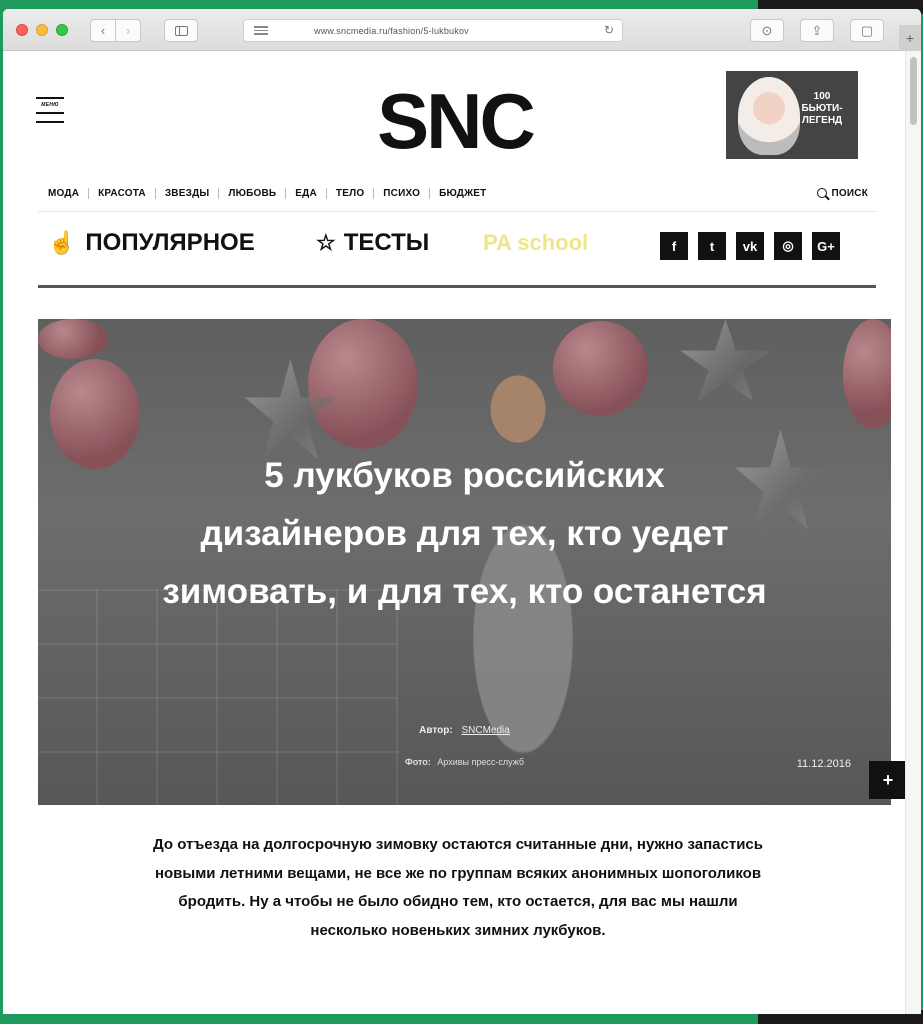 Image resolution: width=923 pixels, height=1024 pixels. I want to click on chevron-right-icon: ›, so click(128, 30).